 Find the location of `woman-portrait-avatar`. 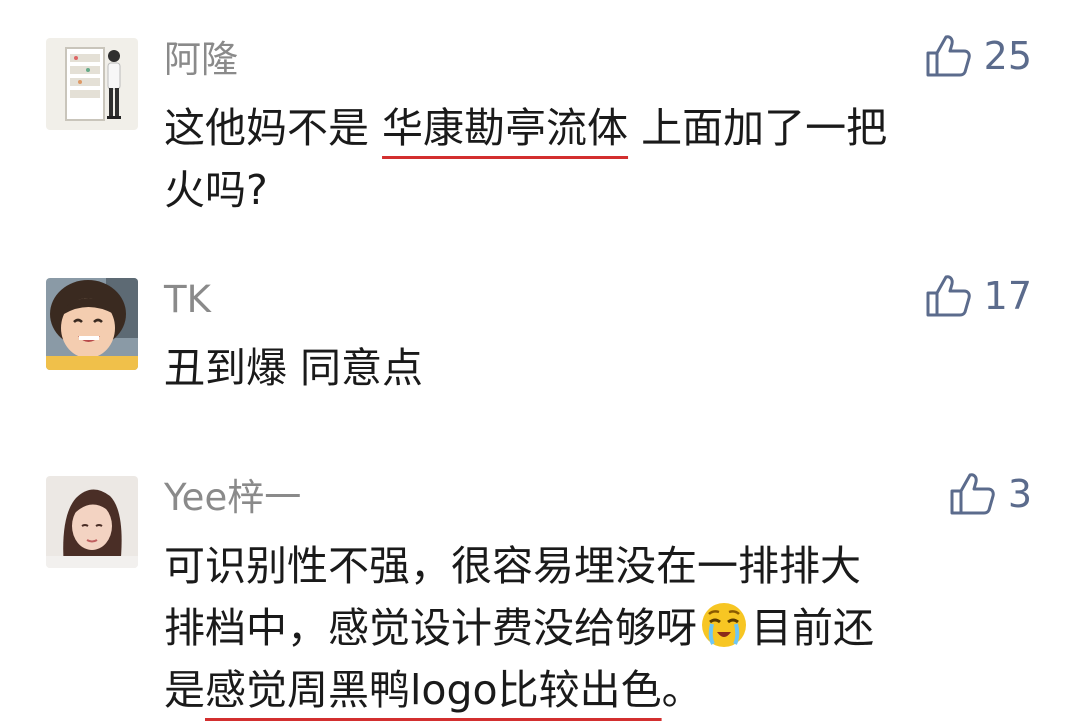

woman-portrait-avatar is located at coordinates (92, 522).